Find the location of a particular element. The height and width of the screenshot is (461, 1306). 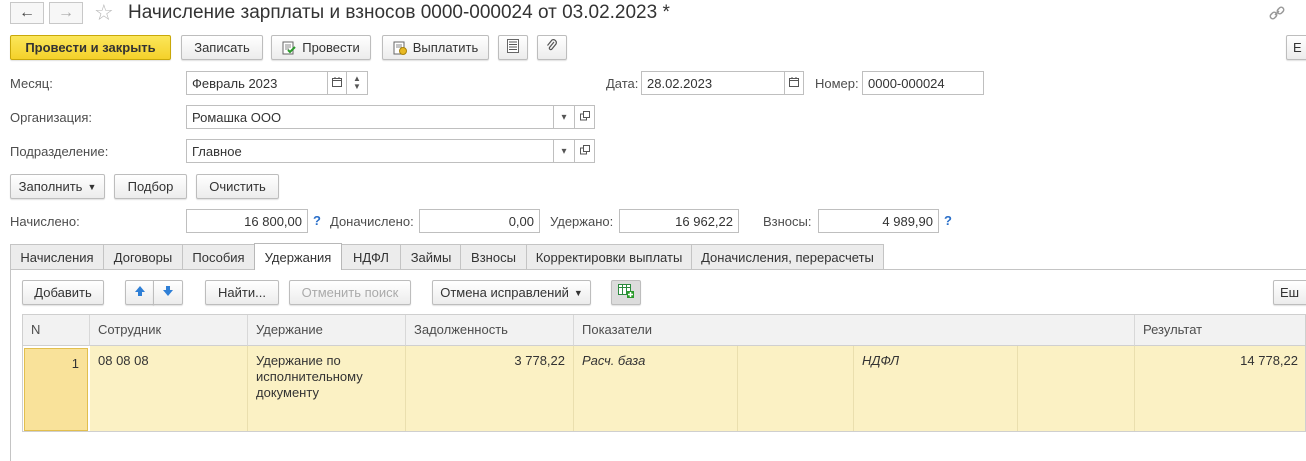

paperclip-icon is located at coordinates (552, 47).